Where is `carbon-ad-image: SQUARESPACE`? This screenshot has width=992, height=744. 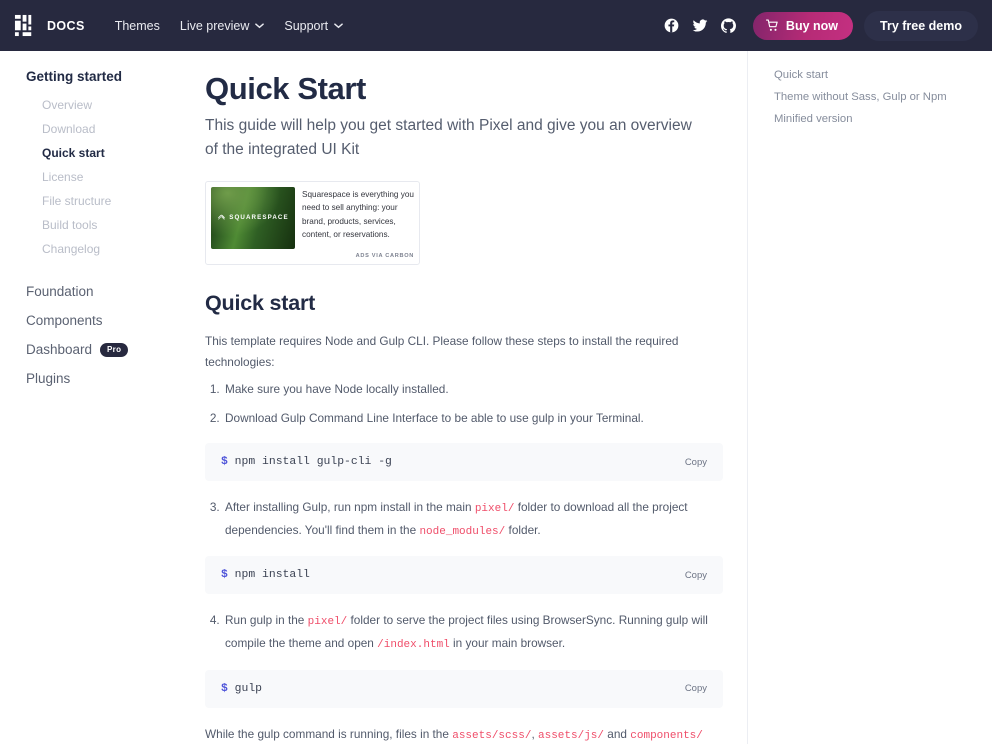 carbon-ad-image: SQUARESPACE is located at coordinates (253, 217).